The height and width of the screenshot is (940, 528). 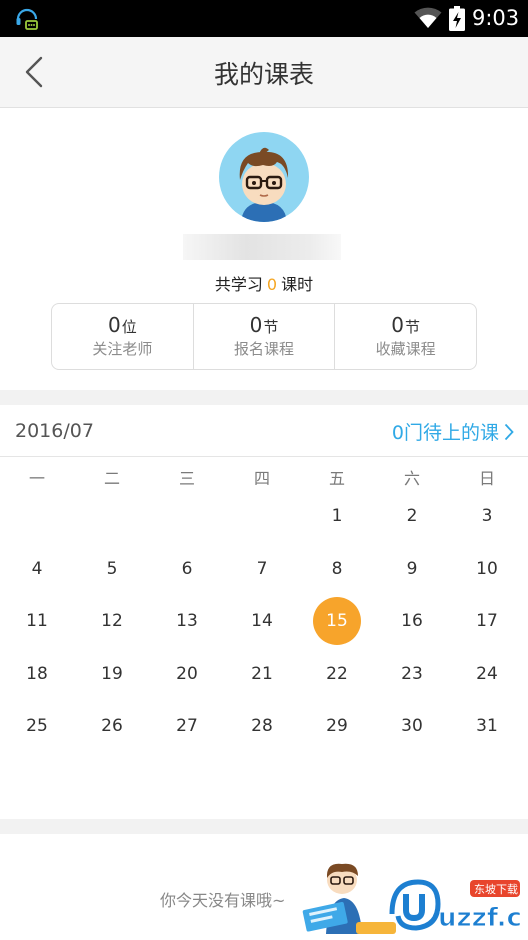 What do you see at coordinates (264, 283) in the screenshot?
I see `study-hours: 共学习 0 课时` at bounding box center [264, 283].